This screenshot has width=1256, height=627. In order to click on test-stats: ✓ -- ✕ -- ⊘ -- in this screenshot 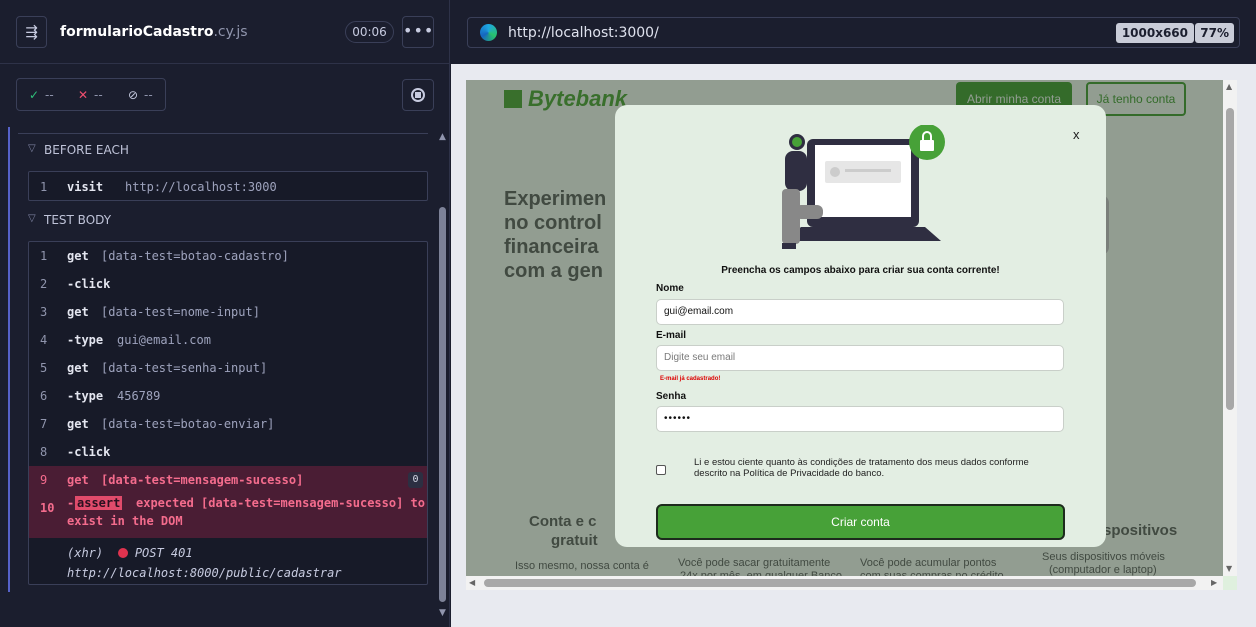, I will do `click(91, 94)`.